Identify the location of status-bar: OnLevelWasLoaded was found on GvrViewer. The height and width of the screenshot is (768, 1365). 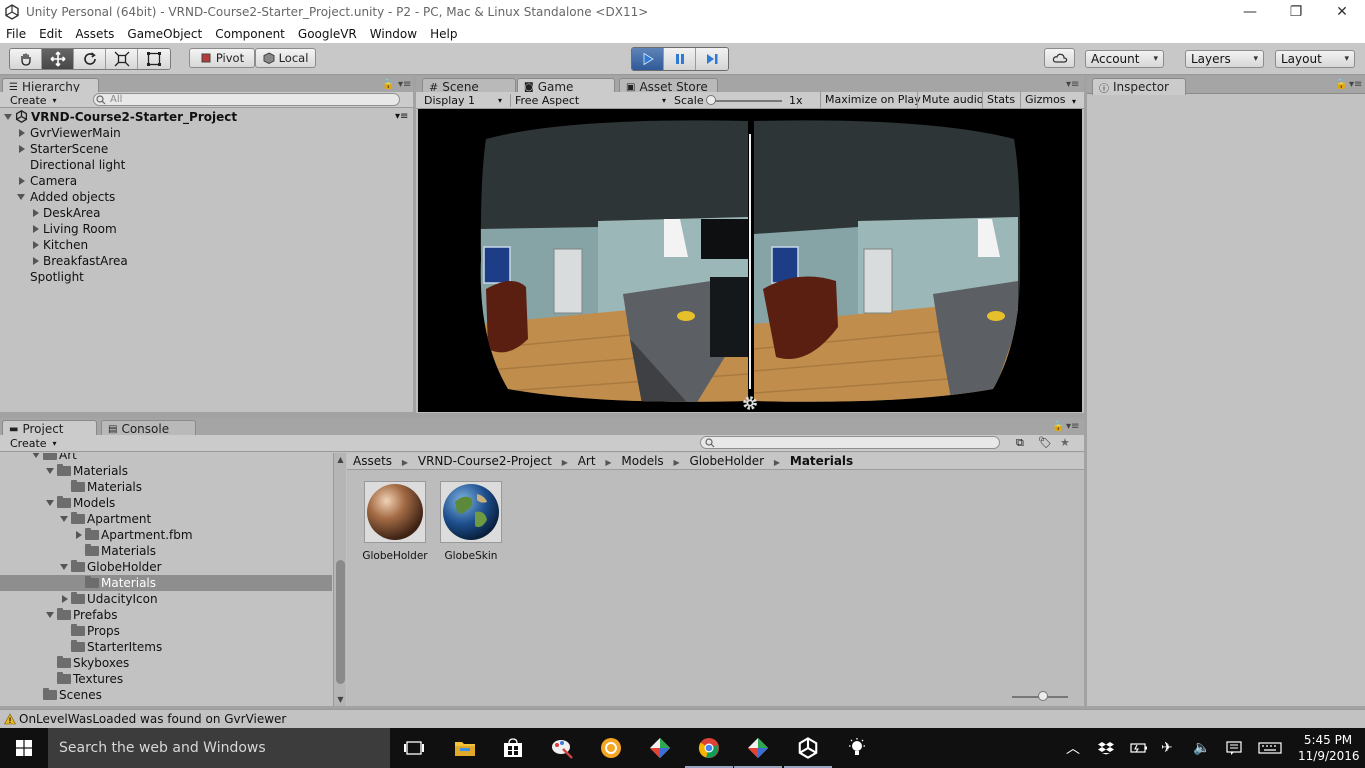
(682, 718).